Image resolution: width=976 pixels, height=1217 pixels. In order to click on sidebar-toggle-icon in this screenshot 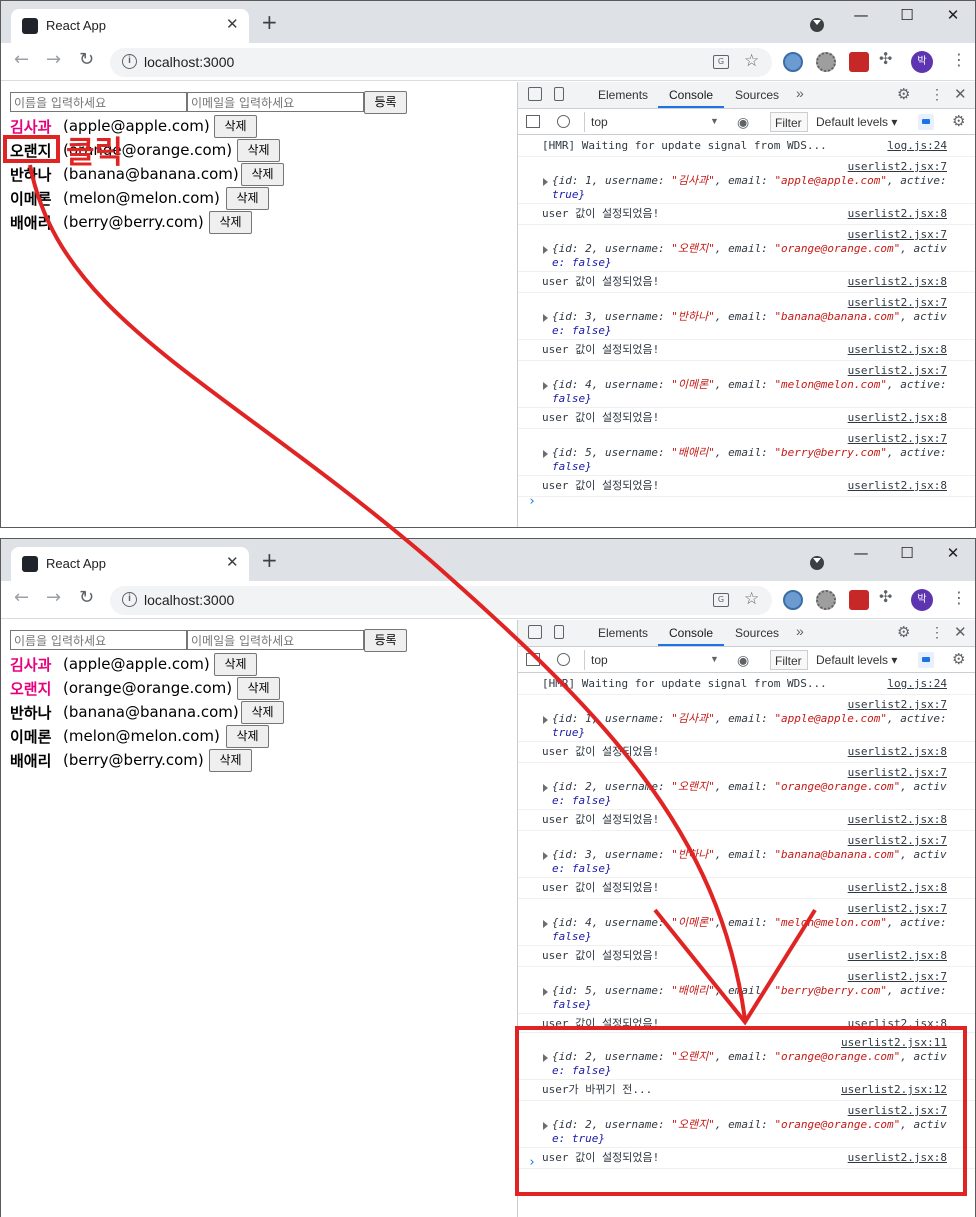, I will do `click(533, 659)`.